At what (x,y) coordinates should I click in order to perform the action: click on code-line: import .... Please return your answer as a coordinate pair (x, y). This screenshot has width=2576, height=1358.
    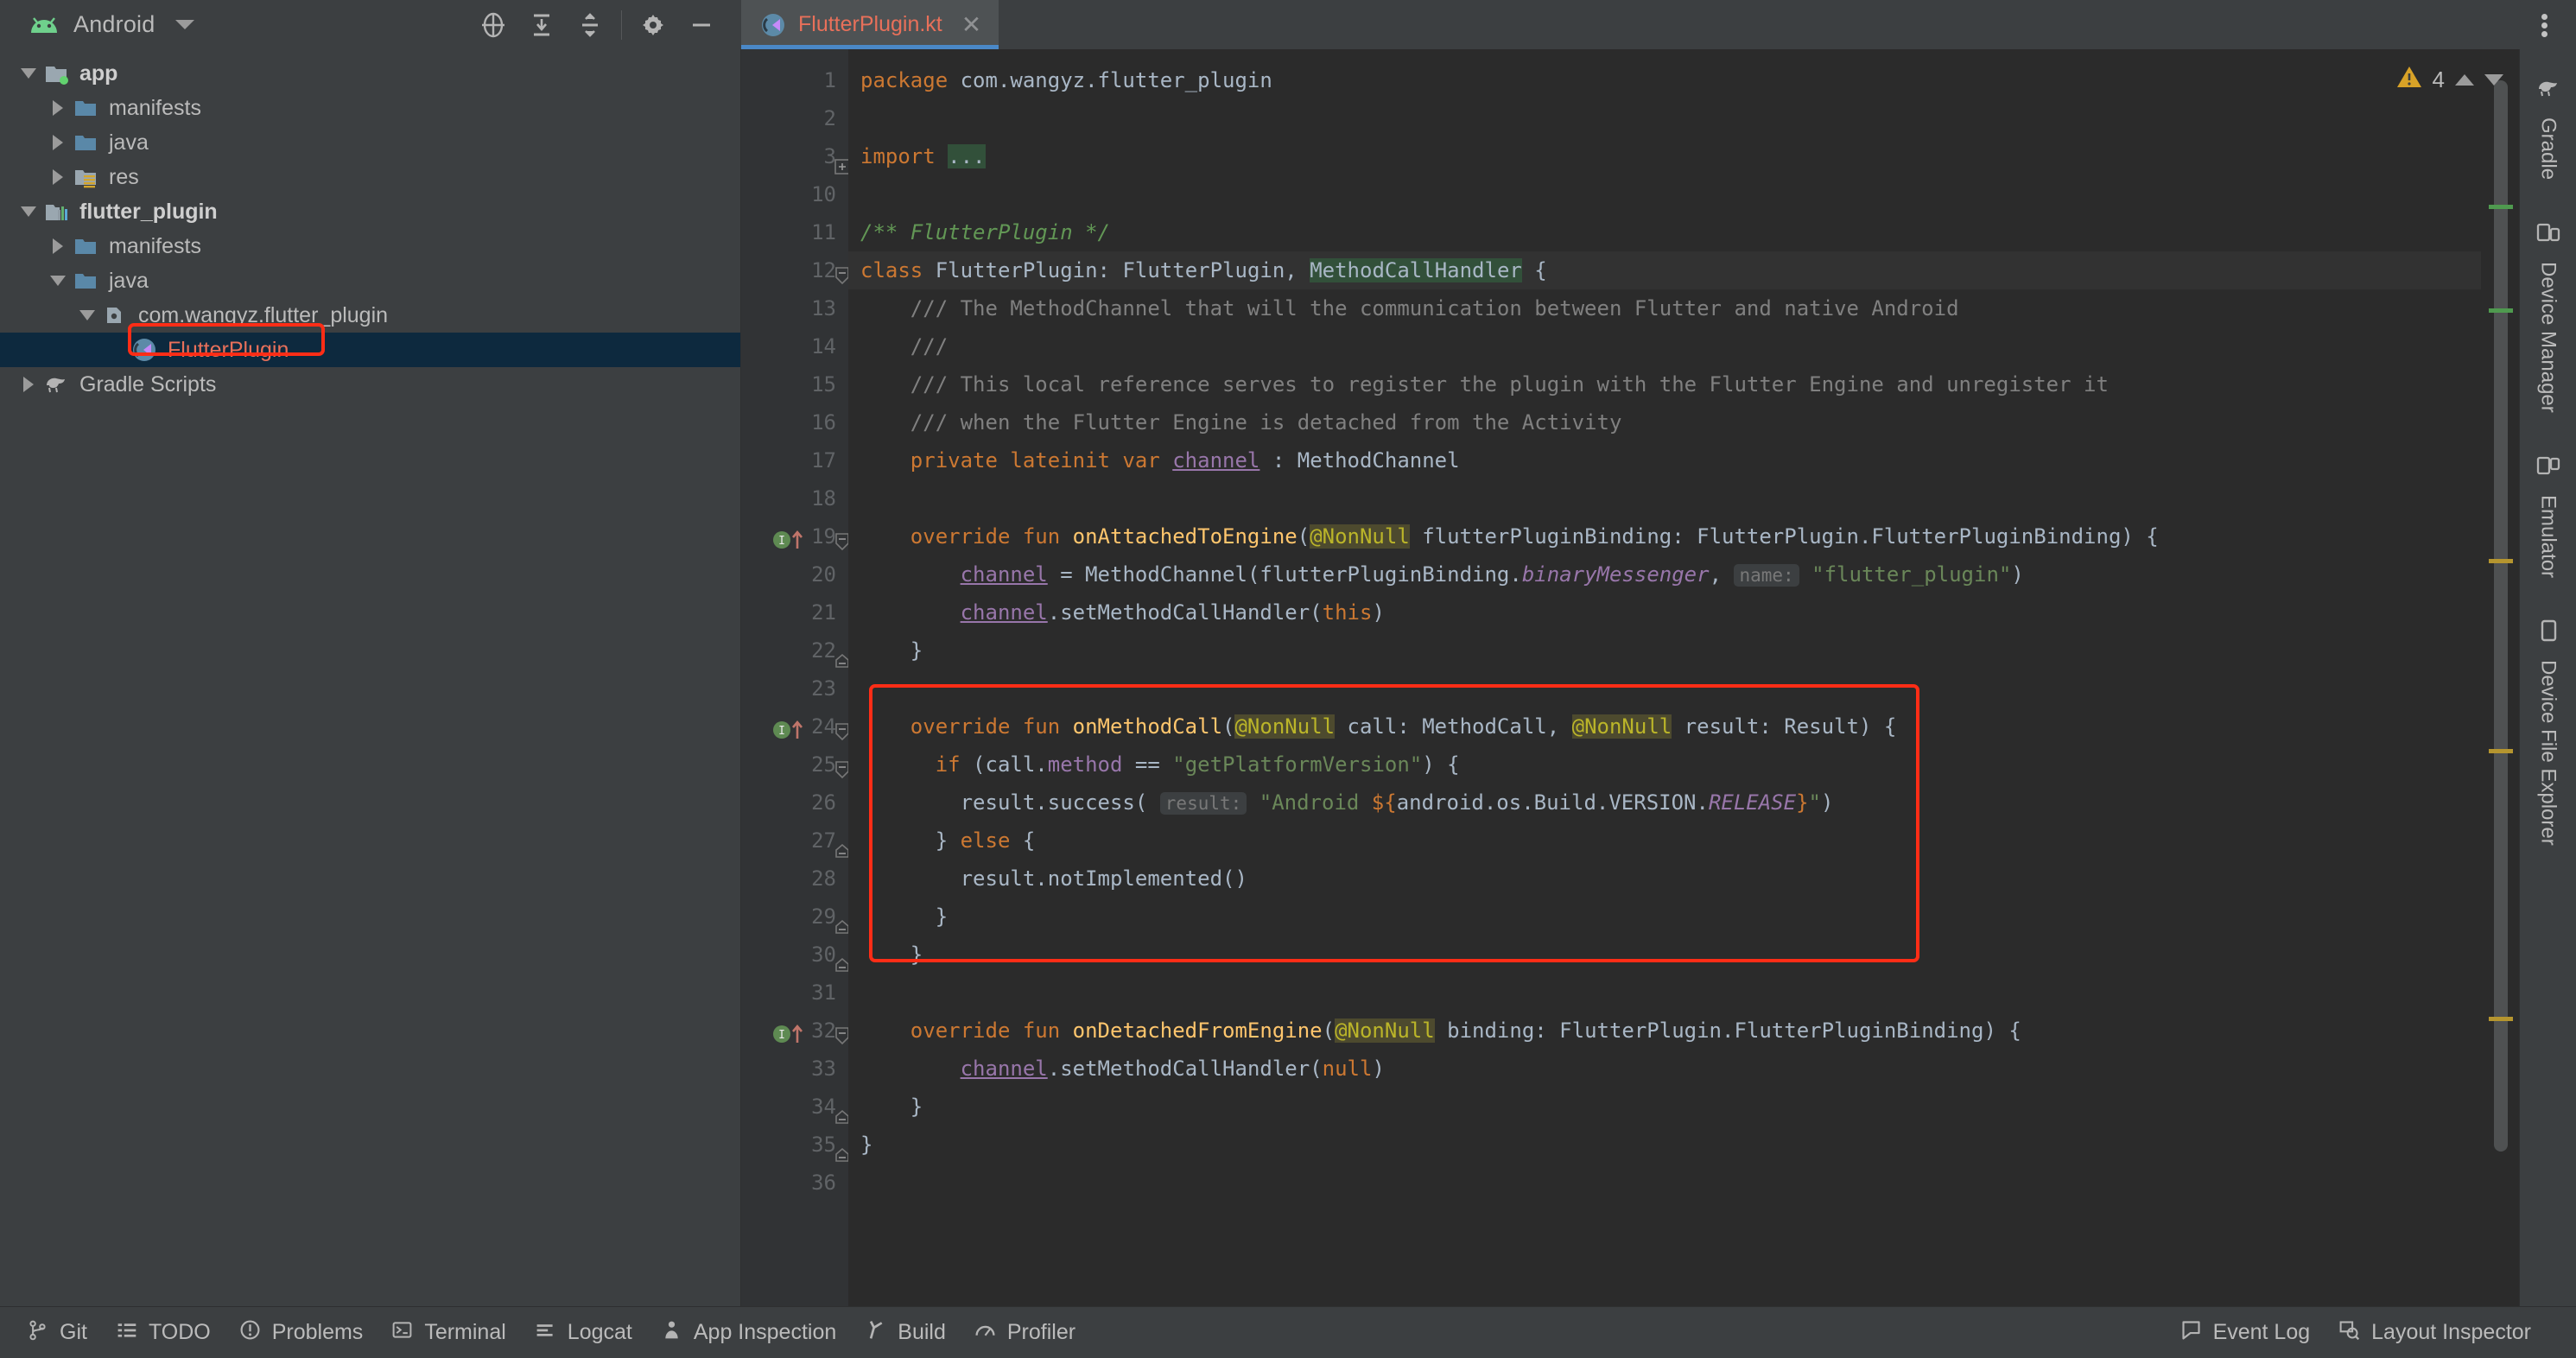
    Looking at the image, I should click on (1664, 156).